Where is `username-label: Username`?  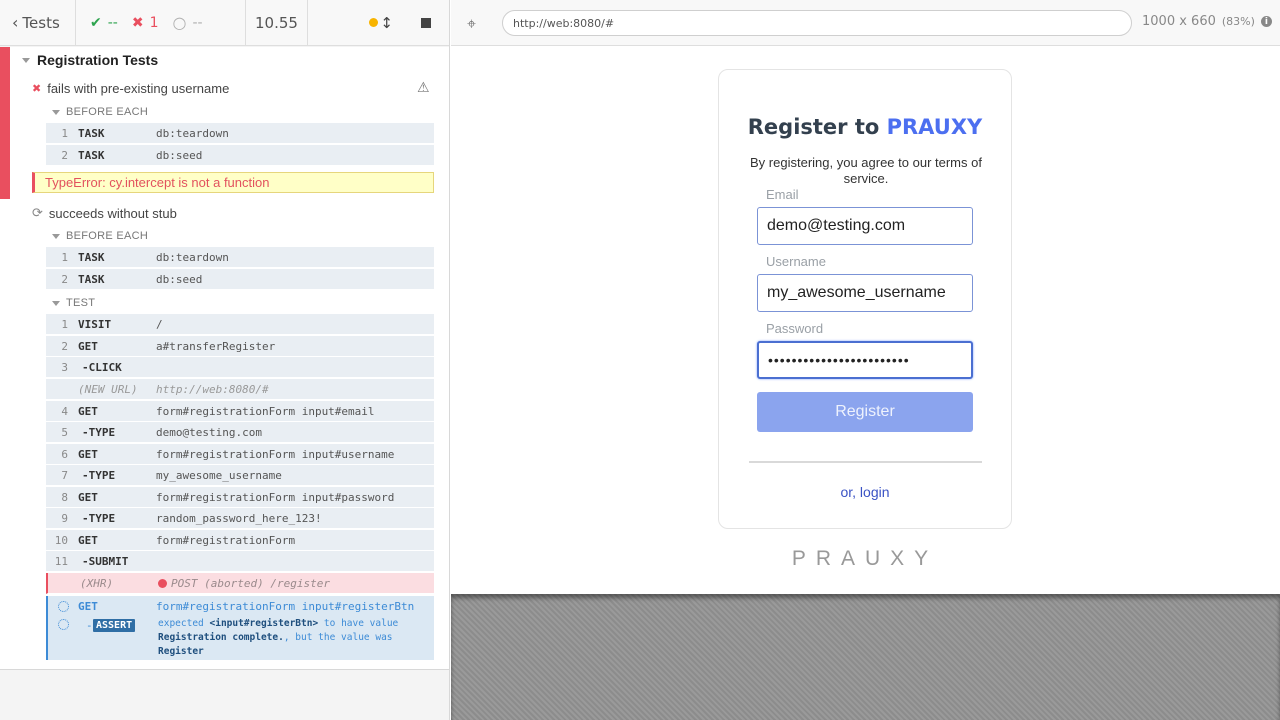 username-label: Username is located at coordinates (796, 261).